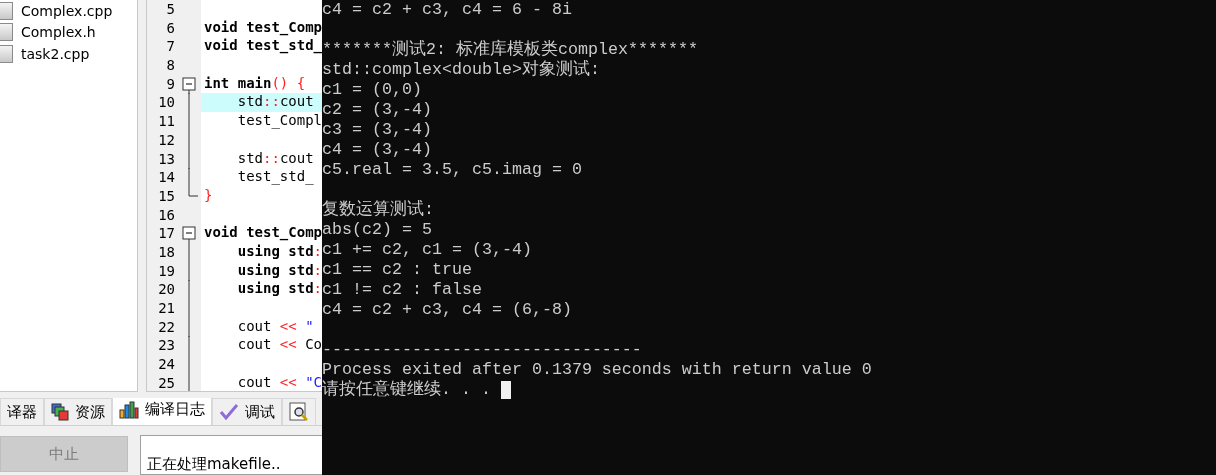 This screenshot has height=475, width=1216. What do you see at coordinates (166, 346) in the screenshot?
I see `line-number: 23` at bounding box center [166, 346].